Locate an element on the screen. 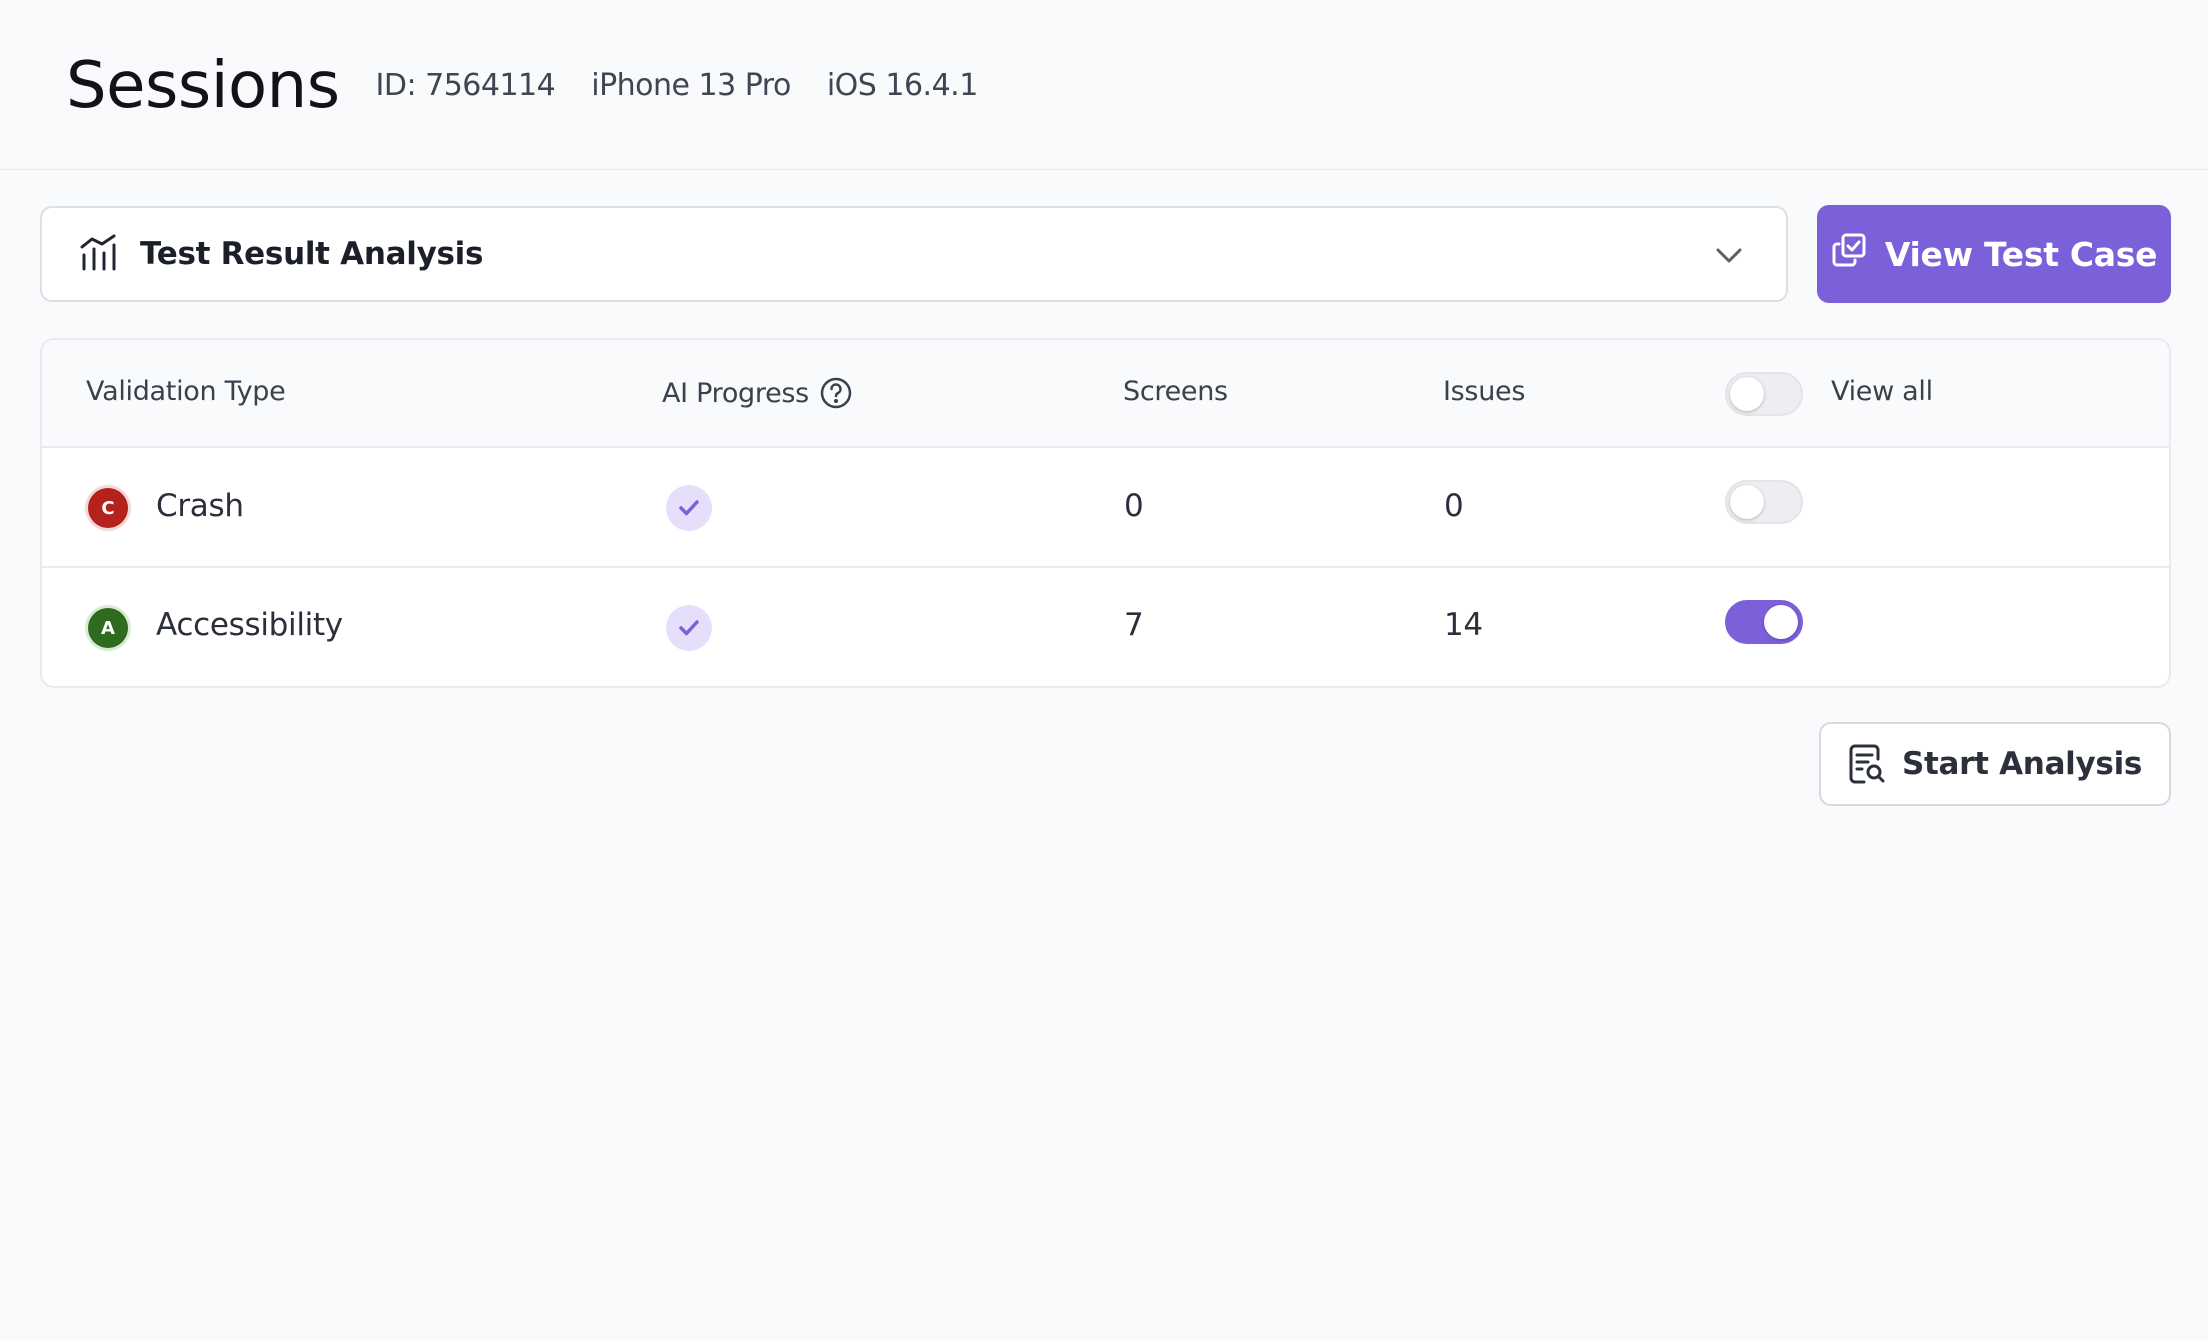 This screenshot has width=2208, height=1340. view-test-case-label: View Test Case is located at coordinates (2021, 254).